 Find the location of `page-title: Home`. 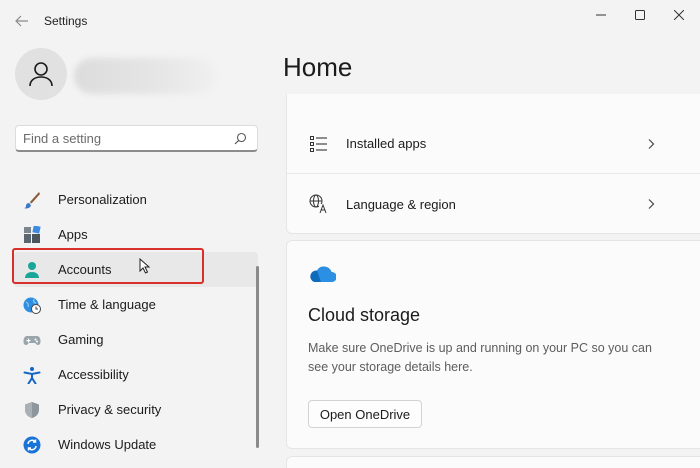

page-title: Home is located at coordinates (318, 67).